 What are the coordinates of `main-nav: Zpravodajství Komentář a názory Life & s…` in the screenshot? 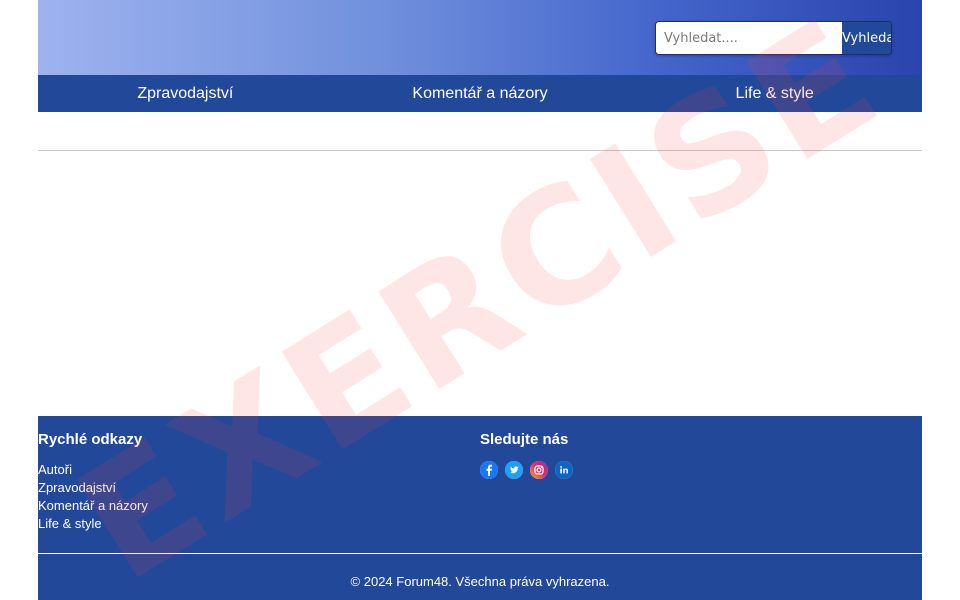 It's located at (480, 93).